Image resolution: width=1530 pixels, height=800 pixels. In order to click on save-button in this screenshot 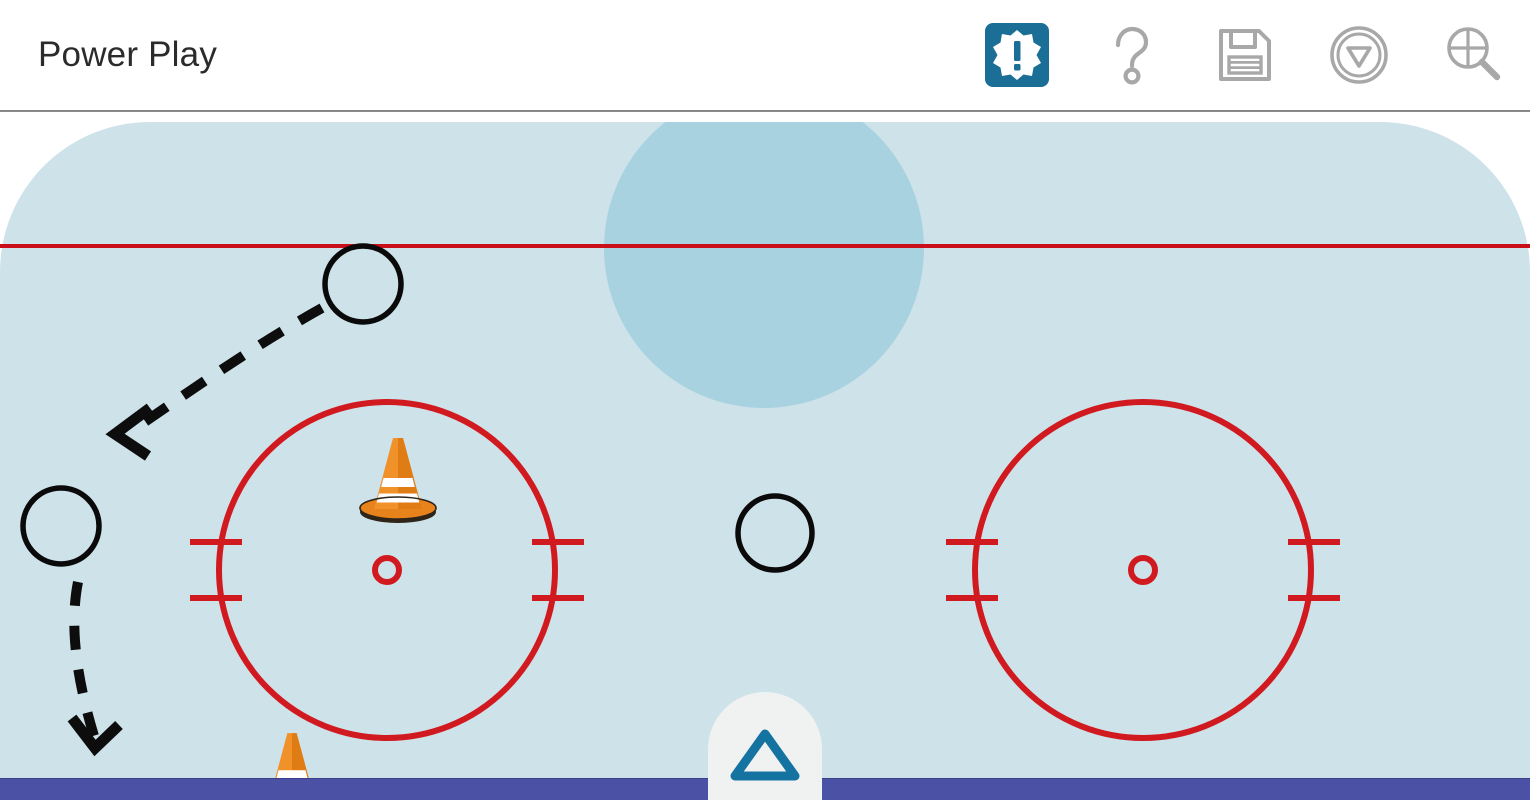, I will do `click(1245, 55)`.